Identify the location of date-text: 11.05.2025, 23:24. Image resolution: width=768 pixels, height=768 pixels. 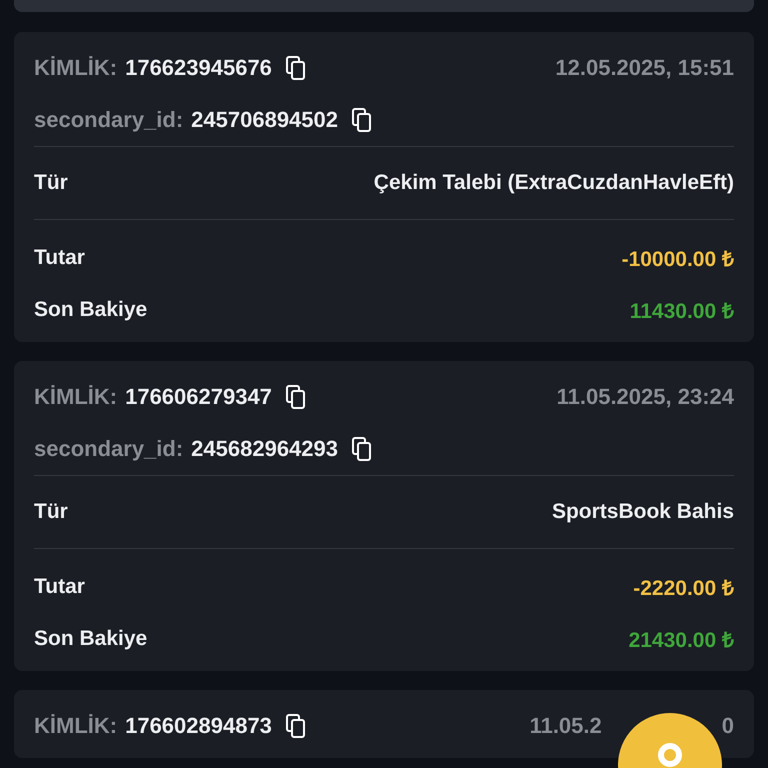
(645, 397).